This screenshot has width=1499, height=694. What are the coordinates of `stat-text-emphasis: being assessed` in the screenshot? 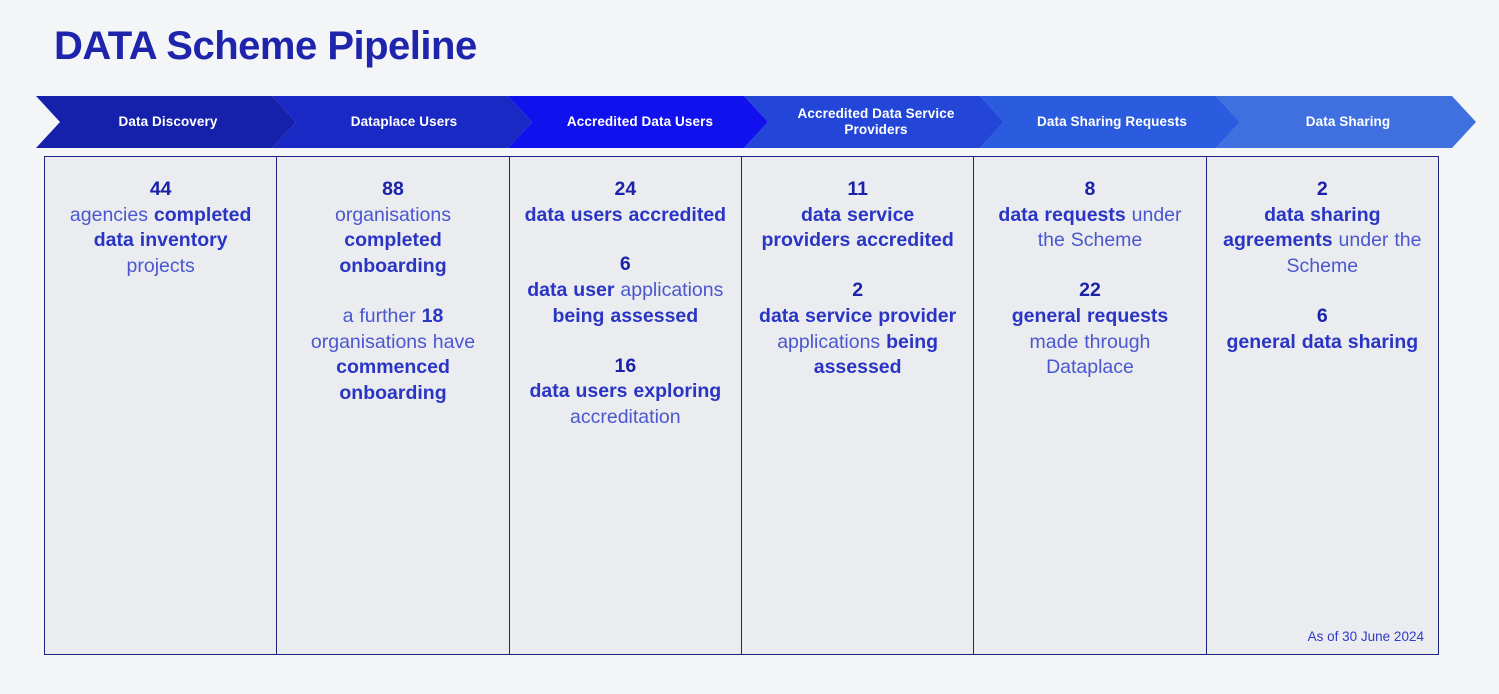 It's located at (625, 315).